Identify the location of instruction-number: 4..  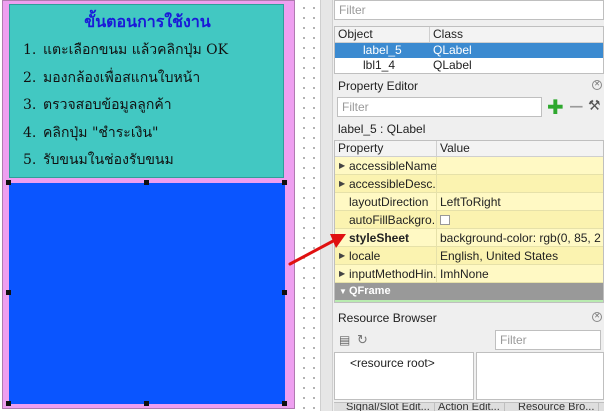
(30, 132).